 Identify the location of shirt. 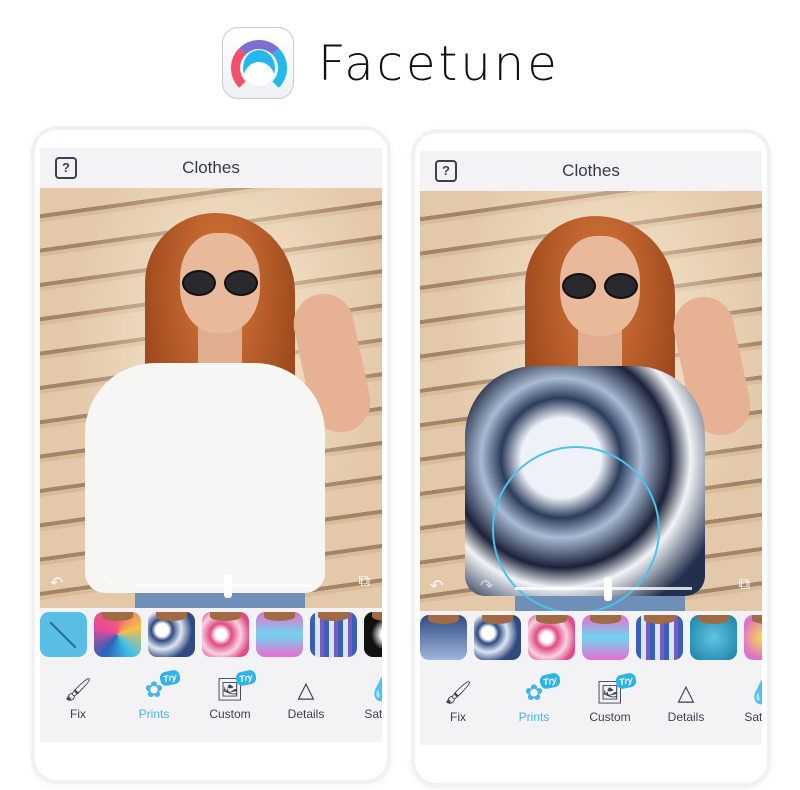
(205, 478).